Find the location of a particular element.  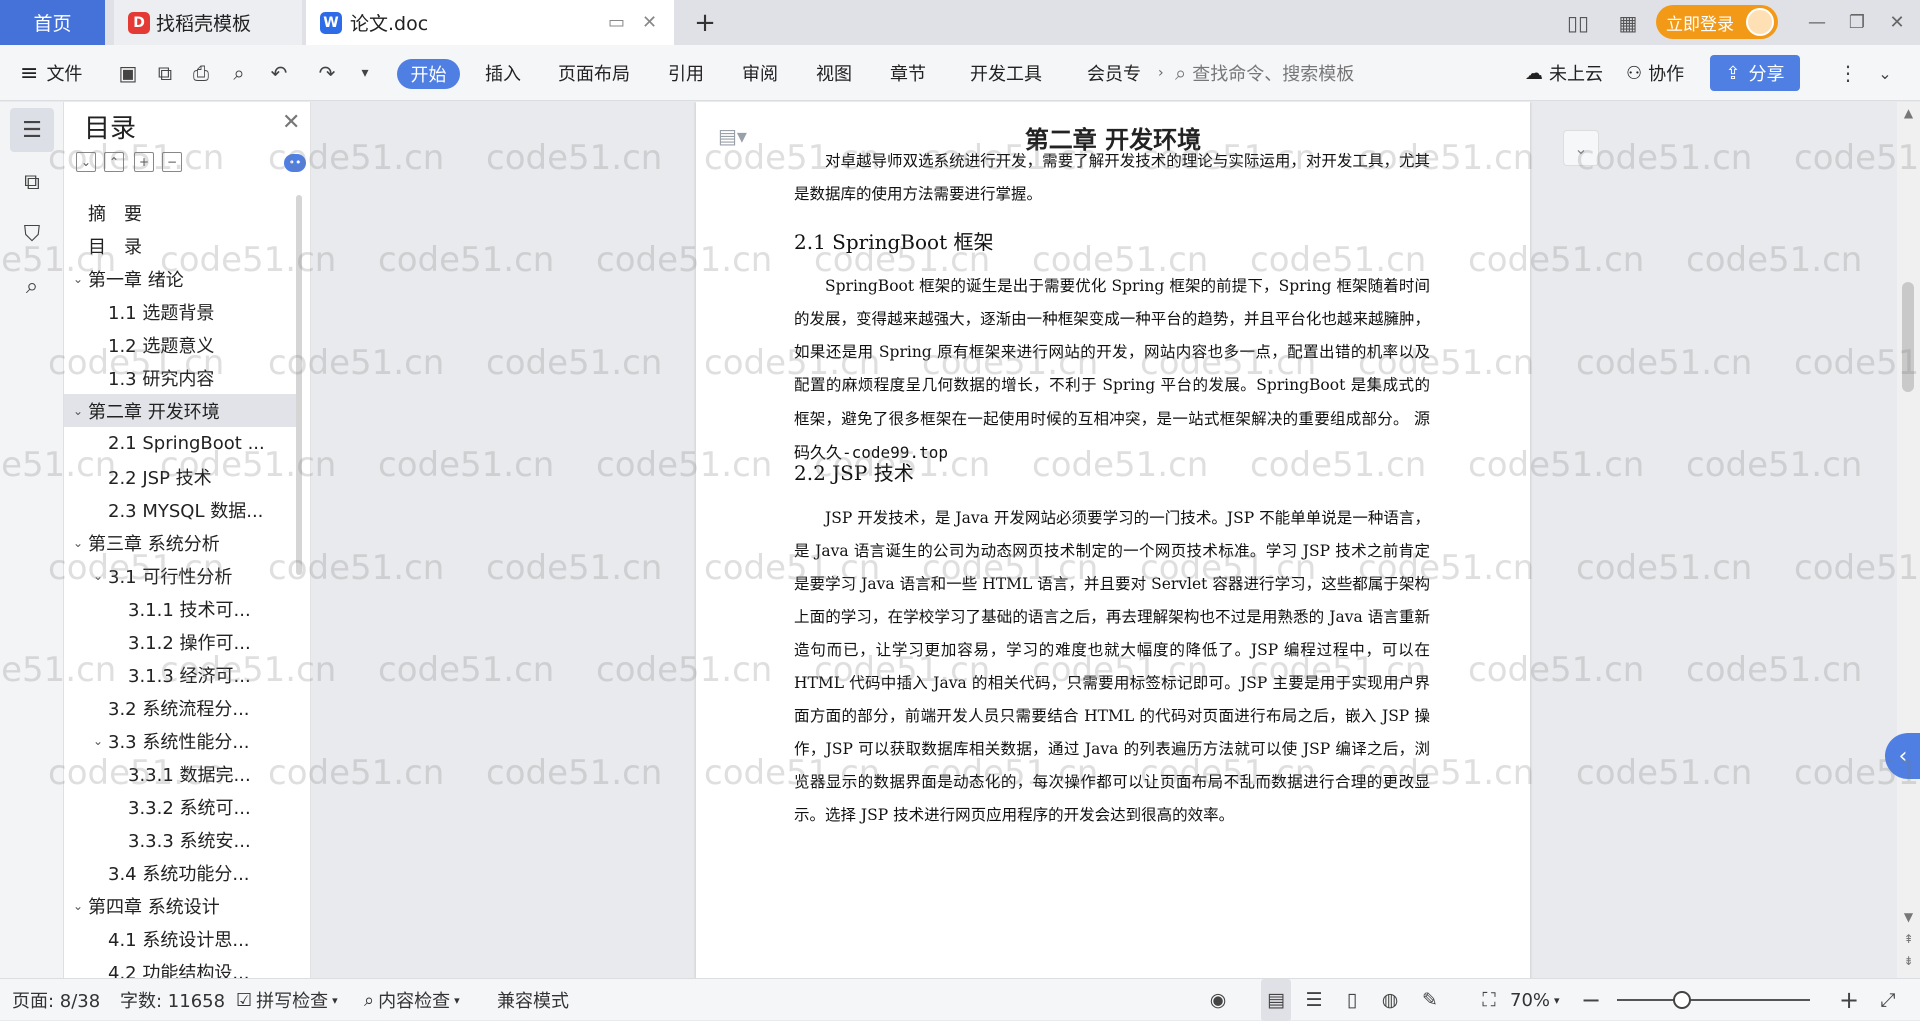

smart-toc-toggle: •• is located at coordinates (295, 163).